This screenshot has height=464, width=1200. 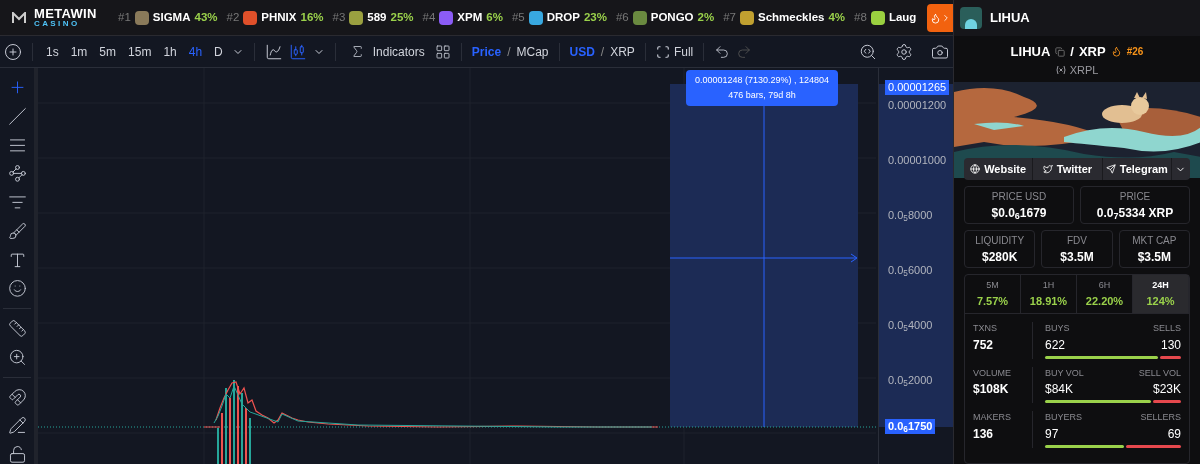 I want to click on globe-icon, so click(x=975, y=169).